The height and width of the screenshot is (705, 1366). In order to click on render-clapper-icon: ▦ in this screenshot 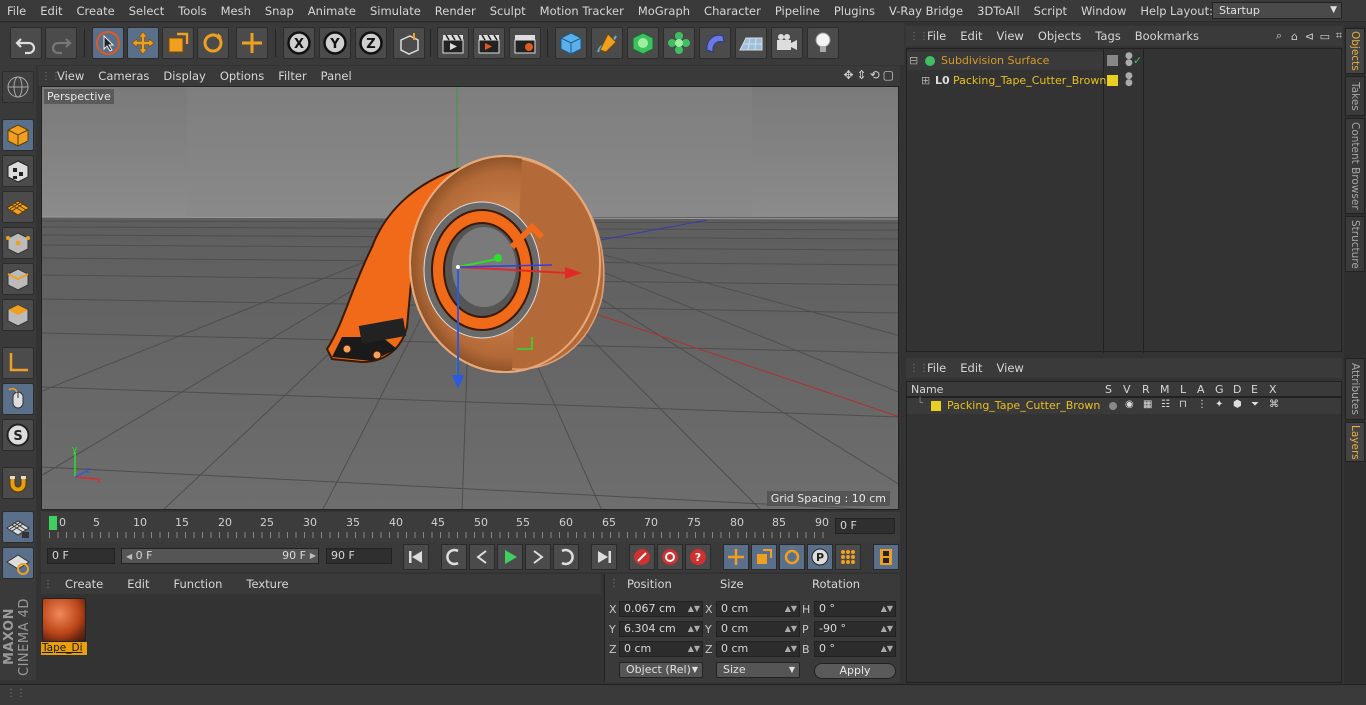, I will do `click(1147, 404)`.